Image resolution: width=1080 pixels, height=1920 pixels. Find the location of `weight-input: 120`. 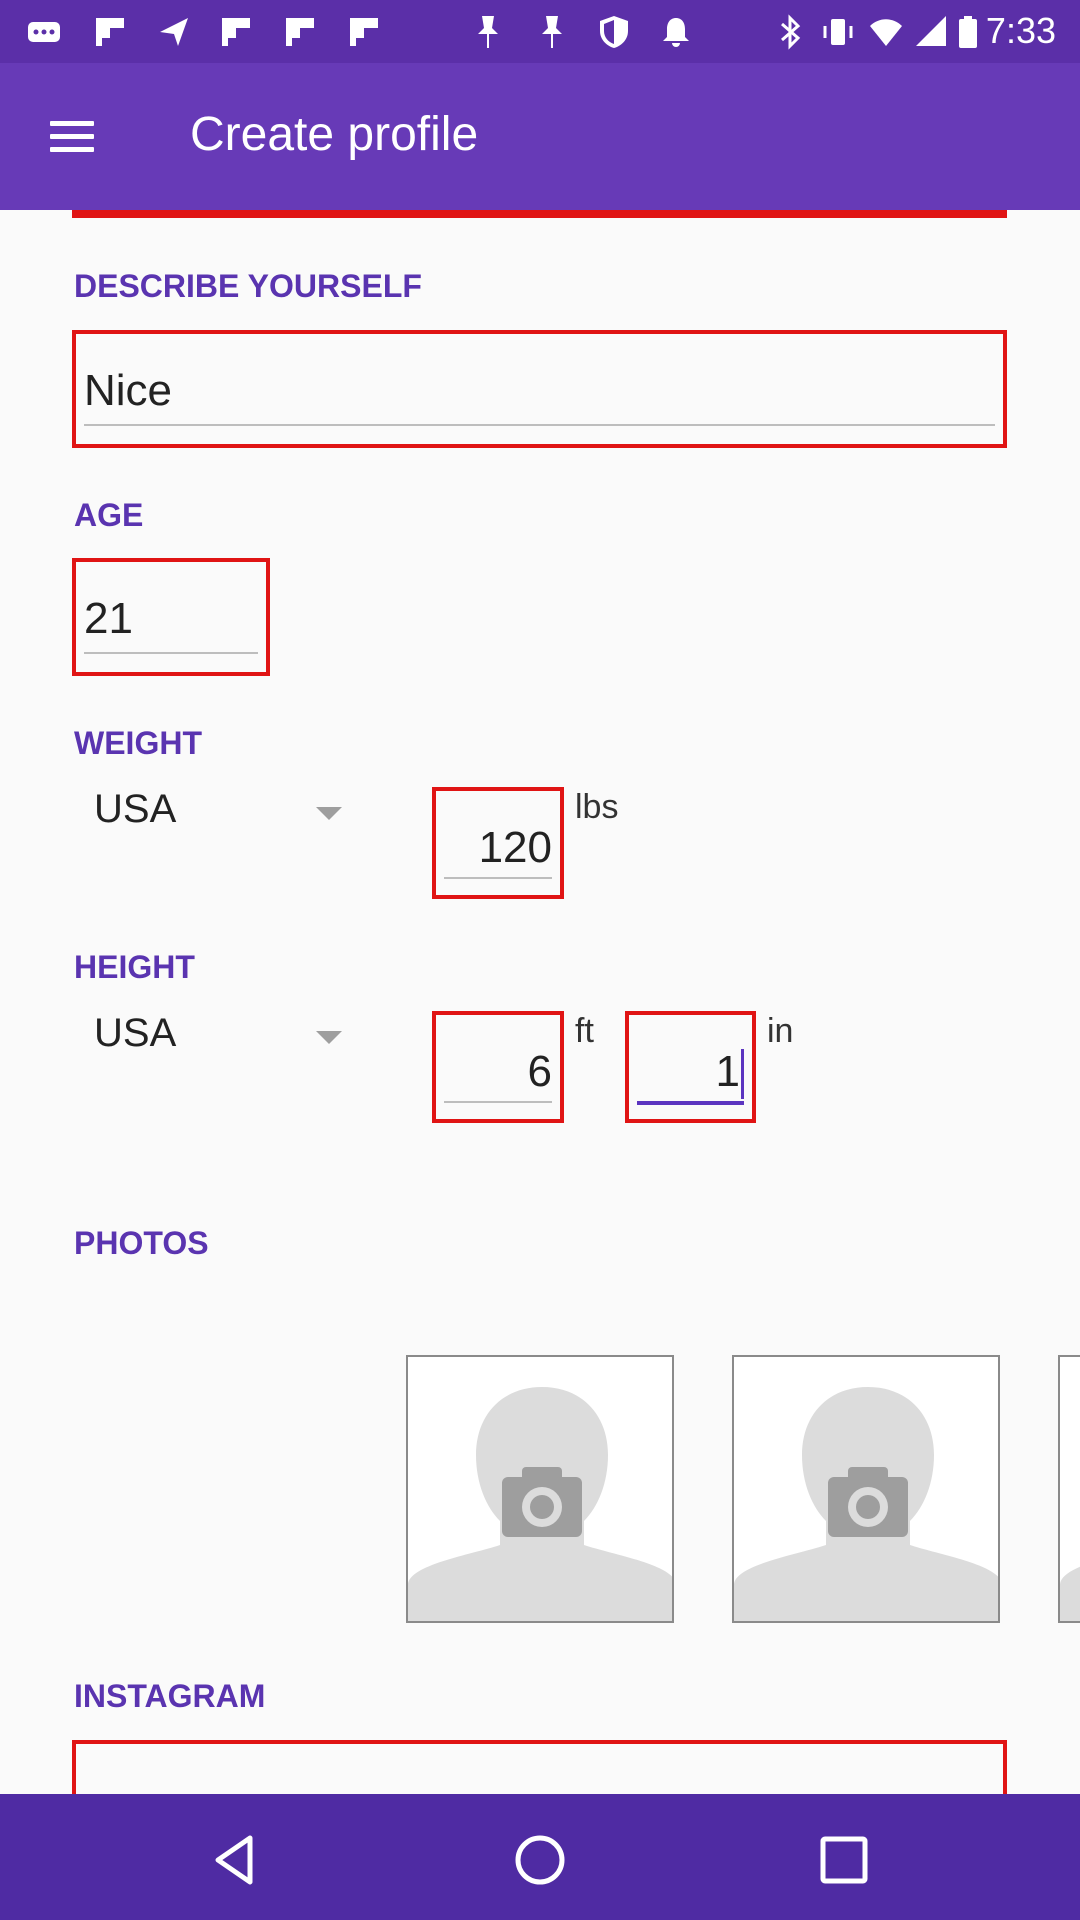

weight-input: 120 is located at coordinates (498, 843).